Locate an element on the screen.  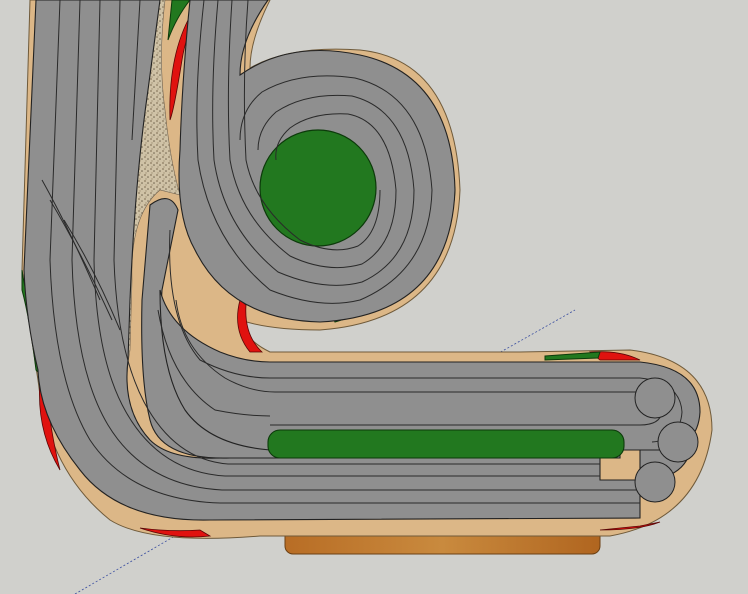
straight-grass-strip is located at coordinates (446, 444).